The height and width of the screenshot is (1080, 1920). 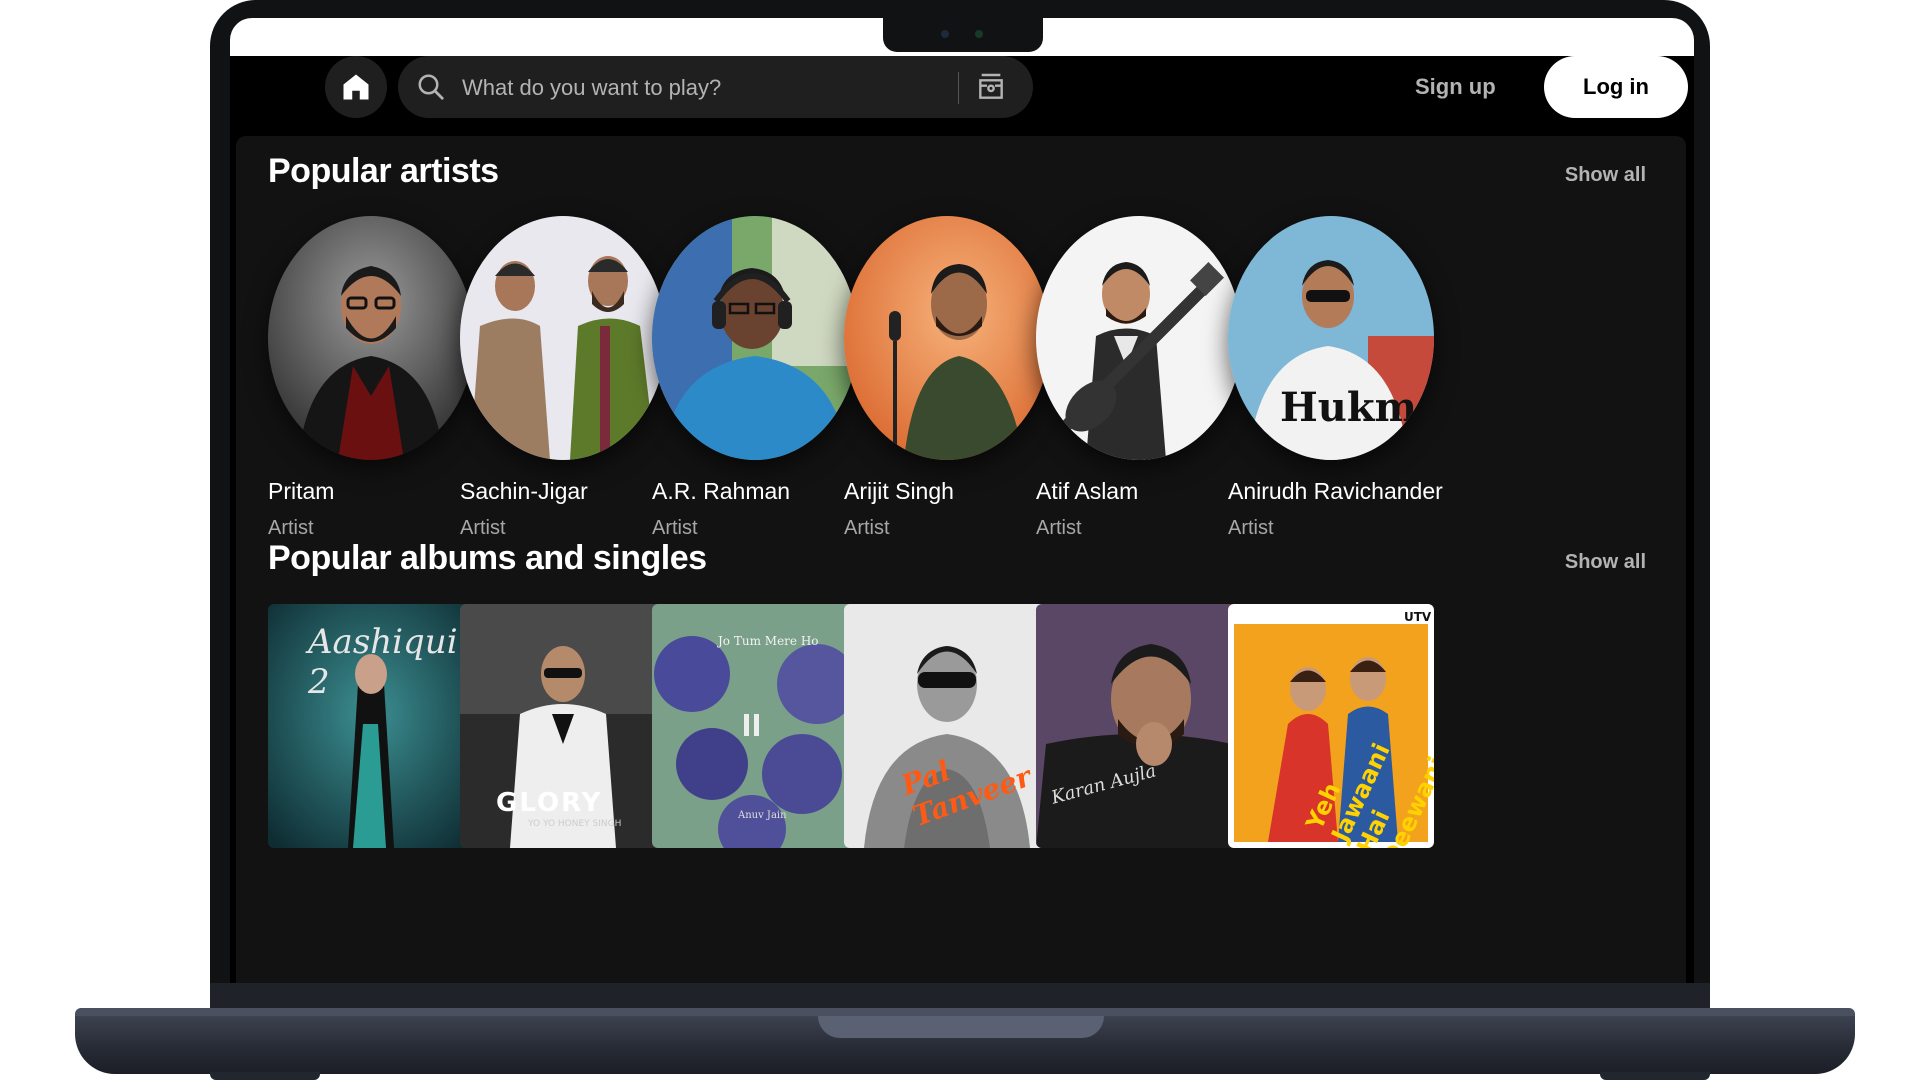 I want to click on camera-notch, so click(x=963, y=35).